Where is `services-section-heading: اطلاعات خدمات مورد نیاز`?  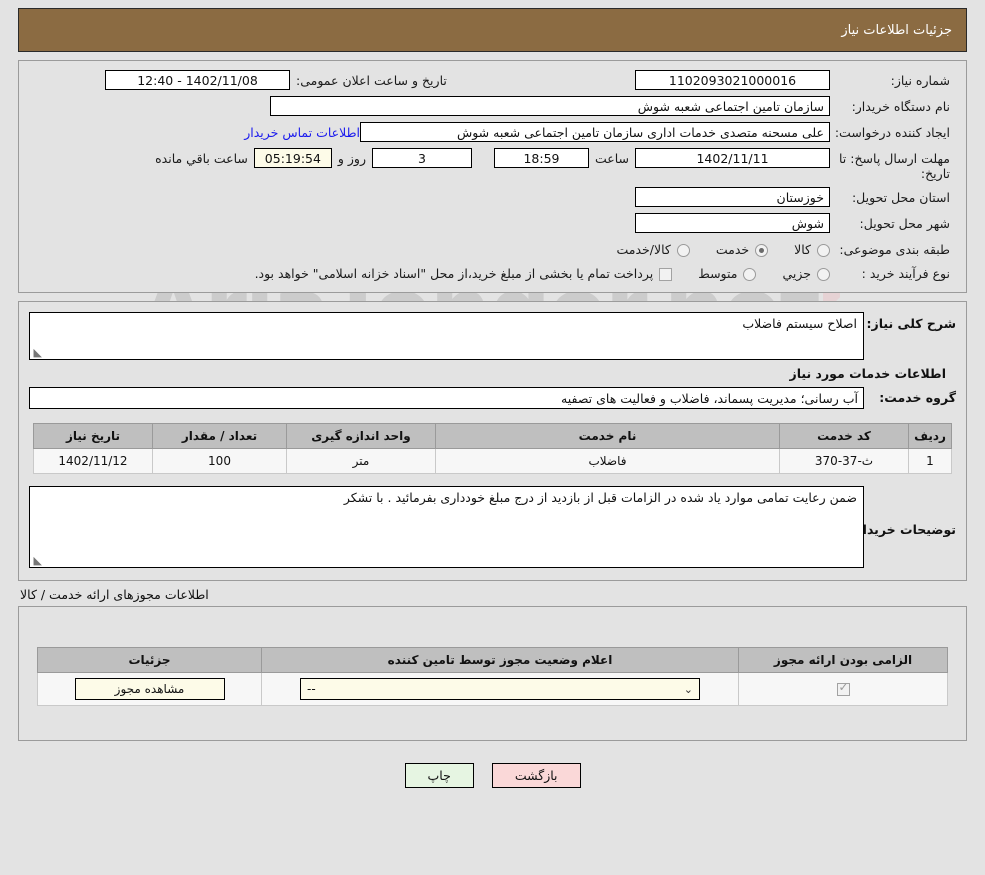 services-section-heading: اطلاعات خدمات مورد نیاز is located at coordinates (868, 373).